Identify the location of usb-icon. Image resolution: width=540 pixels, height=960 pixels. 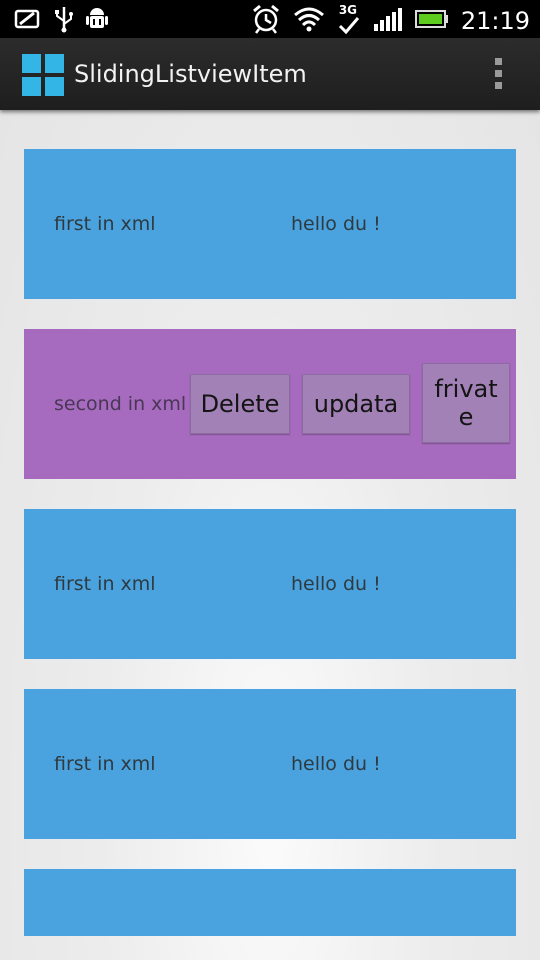
(64, 21).